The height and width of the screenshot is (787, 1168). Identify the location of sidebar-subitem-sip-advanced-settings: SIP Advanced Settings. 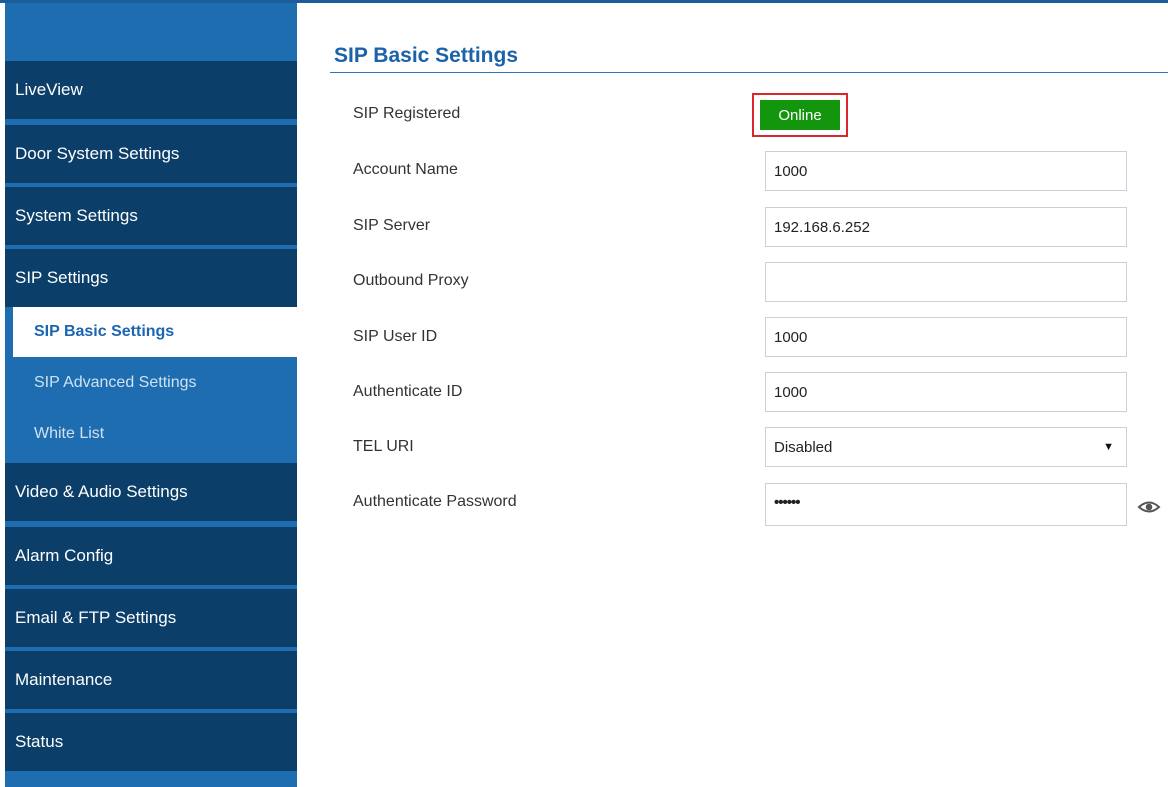
(151, 383).